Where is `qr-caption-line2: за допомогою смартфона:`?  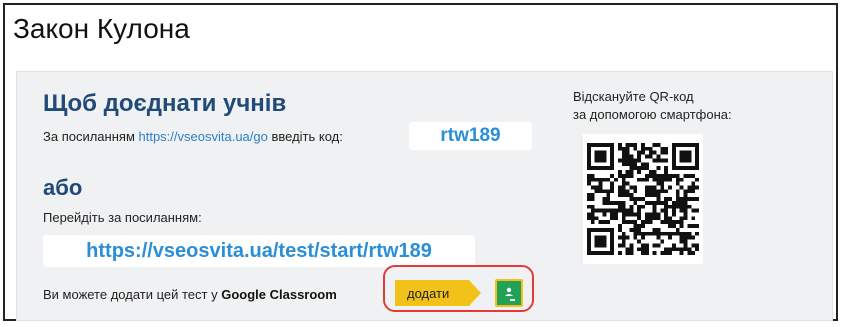
qr-caption-line2: за допомогою смартфона: is located at coordinates (652, 114).